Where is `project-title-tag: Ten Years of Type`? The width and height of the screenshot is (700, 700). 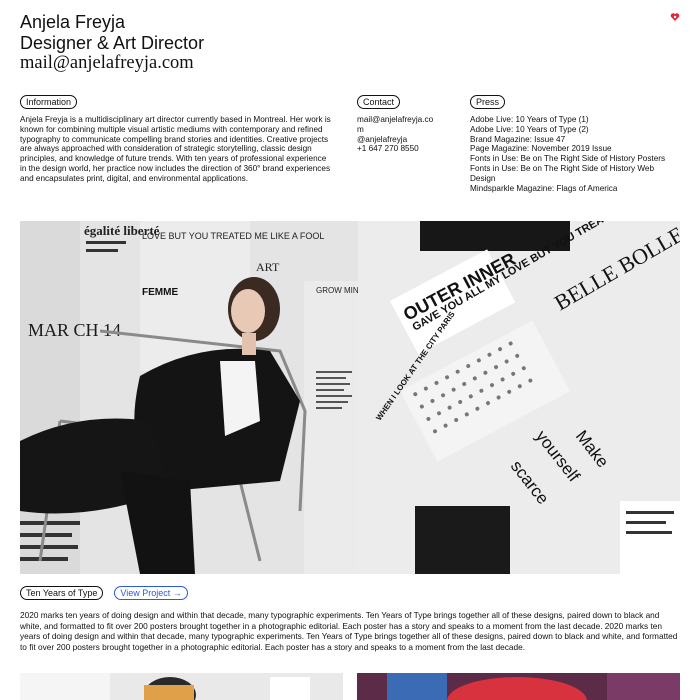
project-title-tag: Ten Years of Type is located at coordinates (62, 593).